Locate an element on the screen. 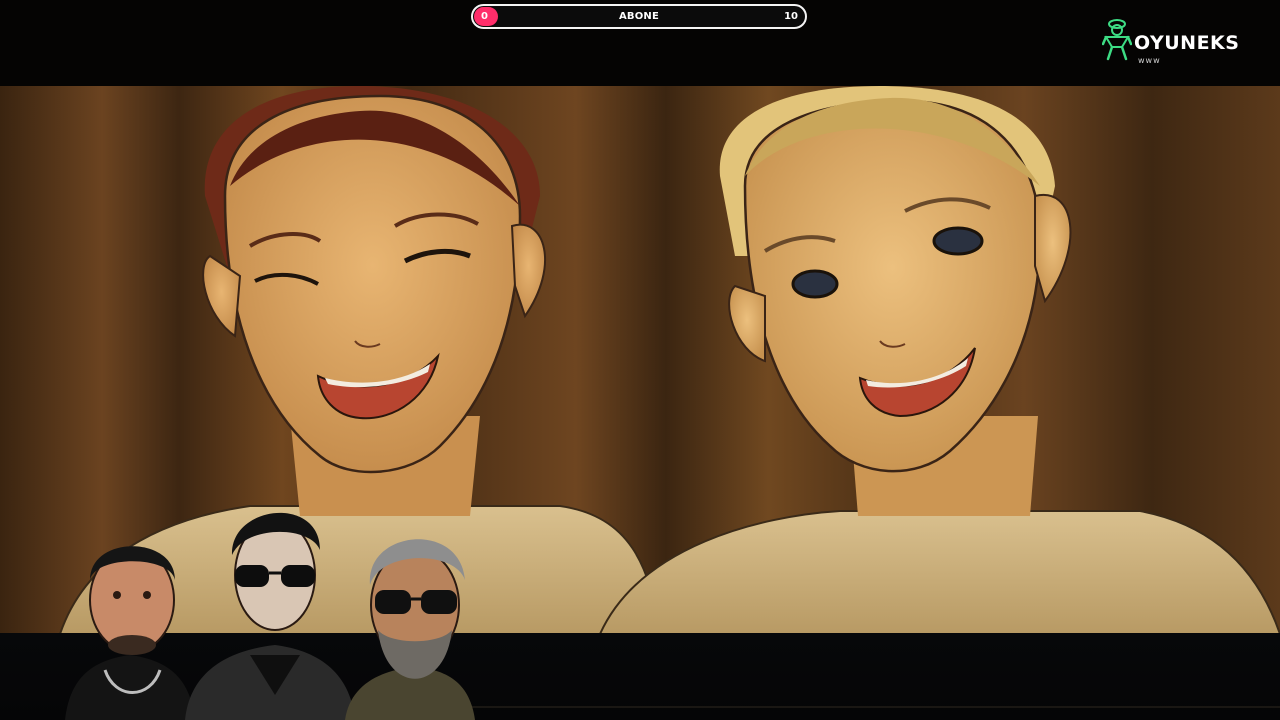 This screenshot has width=1280, height=720. subscriber-goal-label: ABONE is located at coordinates (639, 16).